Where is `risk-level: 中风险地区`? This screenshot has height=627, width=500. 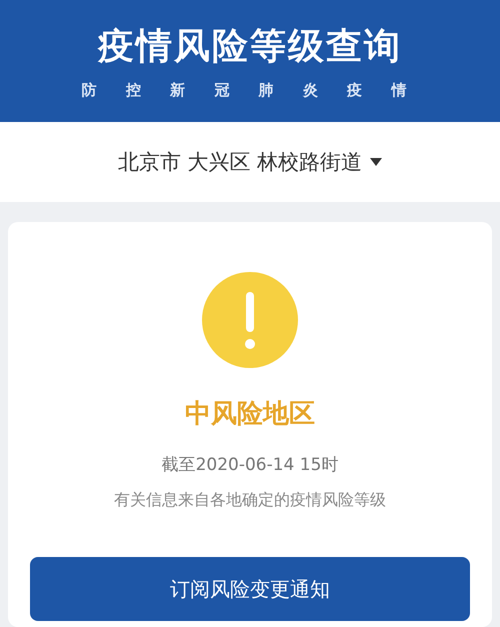
risk-level: 中风险地区 is located at coordinates (250, 414).